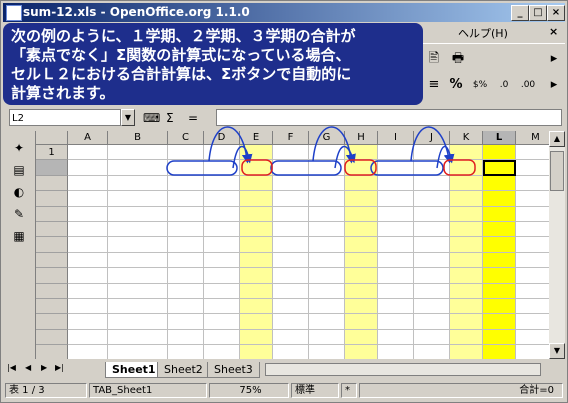 The width and height of the screenshot is (568, 403). Describe the element at coordinates (327, 183) in the screenshot. I see `cell-g3` at that location.